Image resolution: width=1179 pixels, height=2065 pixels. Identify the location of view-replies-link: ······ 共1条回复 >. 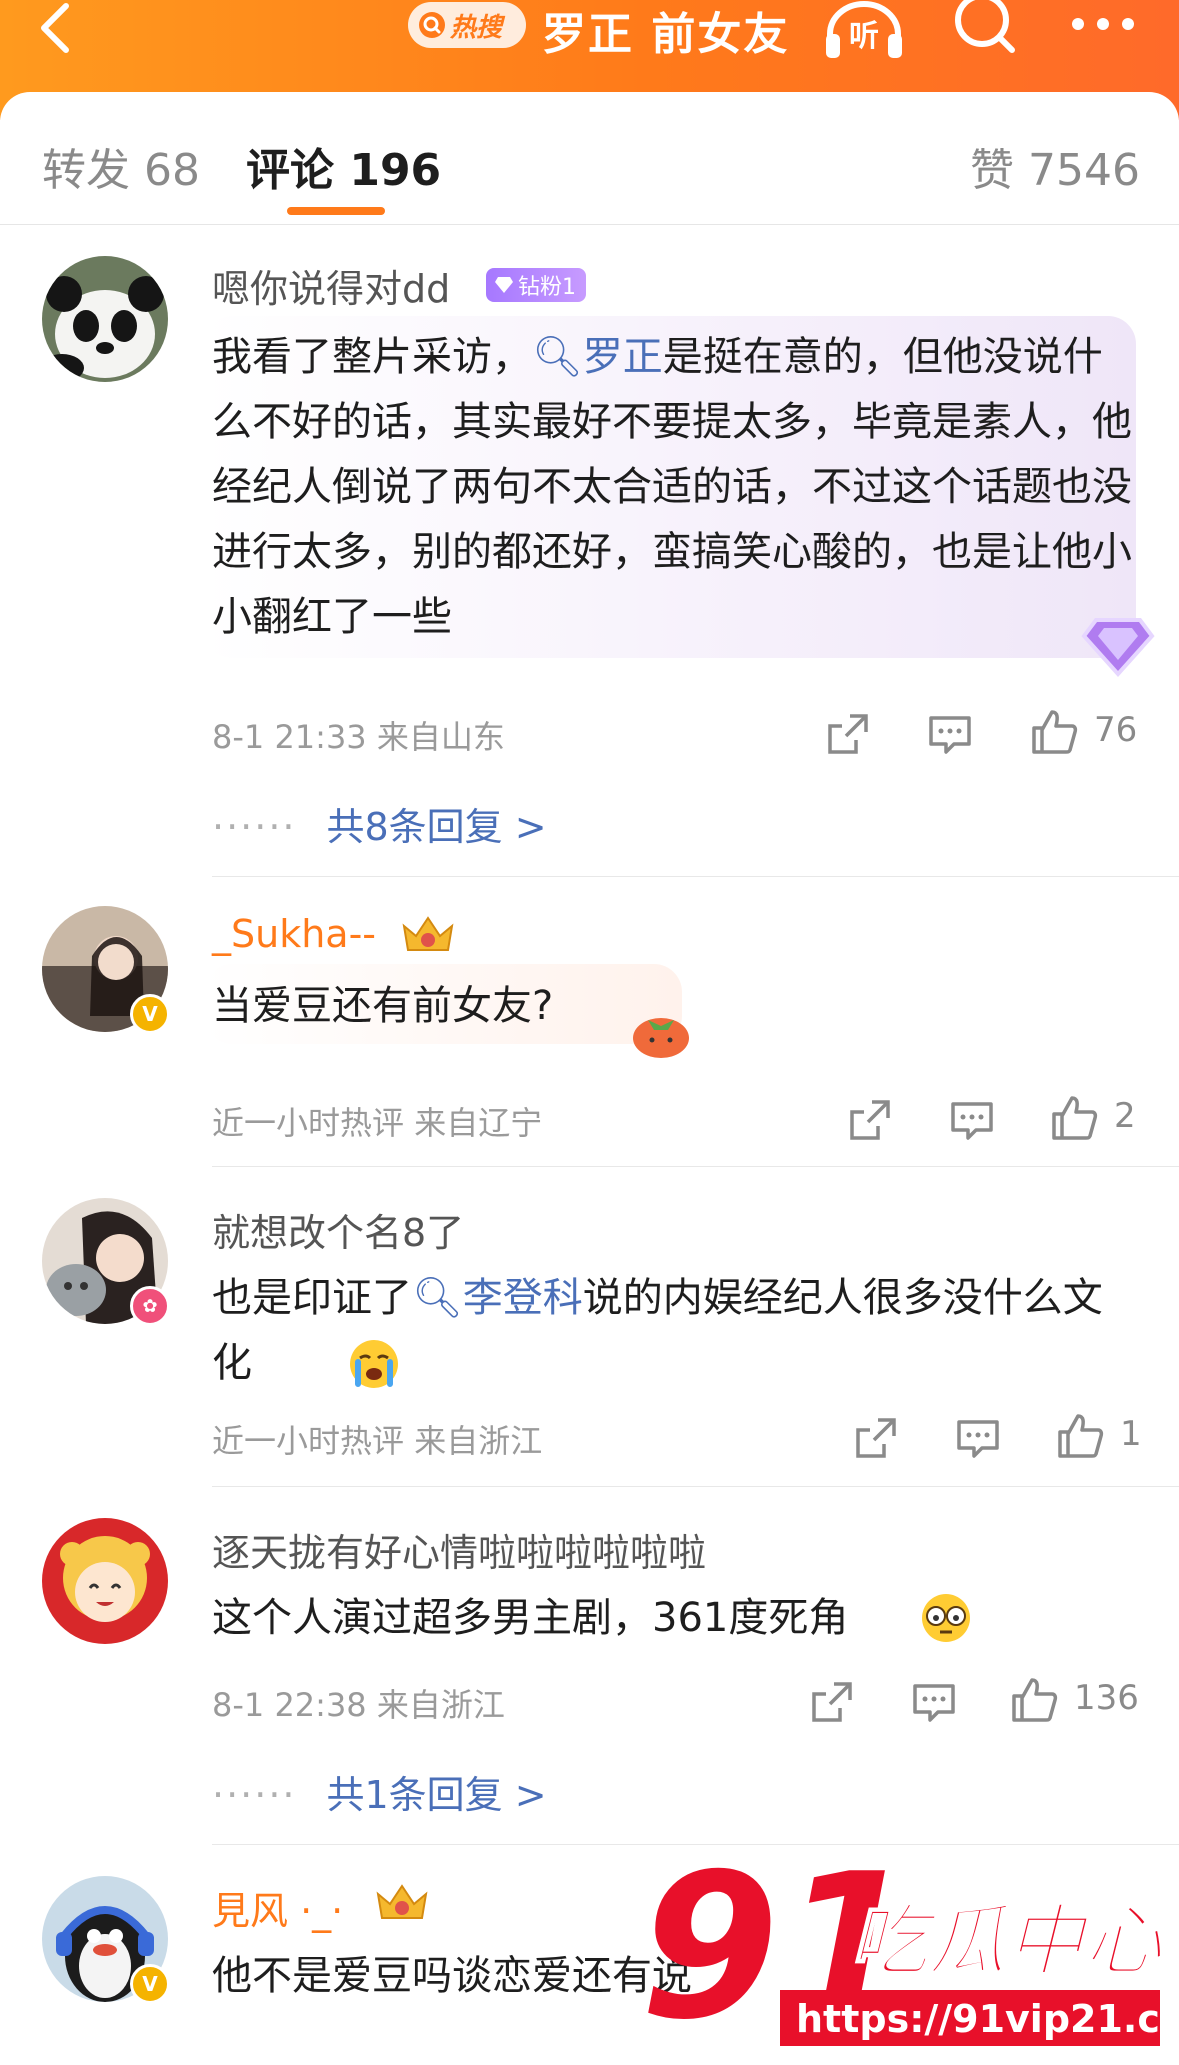
(379, 1791).